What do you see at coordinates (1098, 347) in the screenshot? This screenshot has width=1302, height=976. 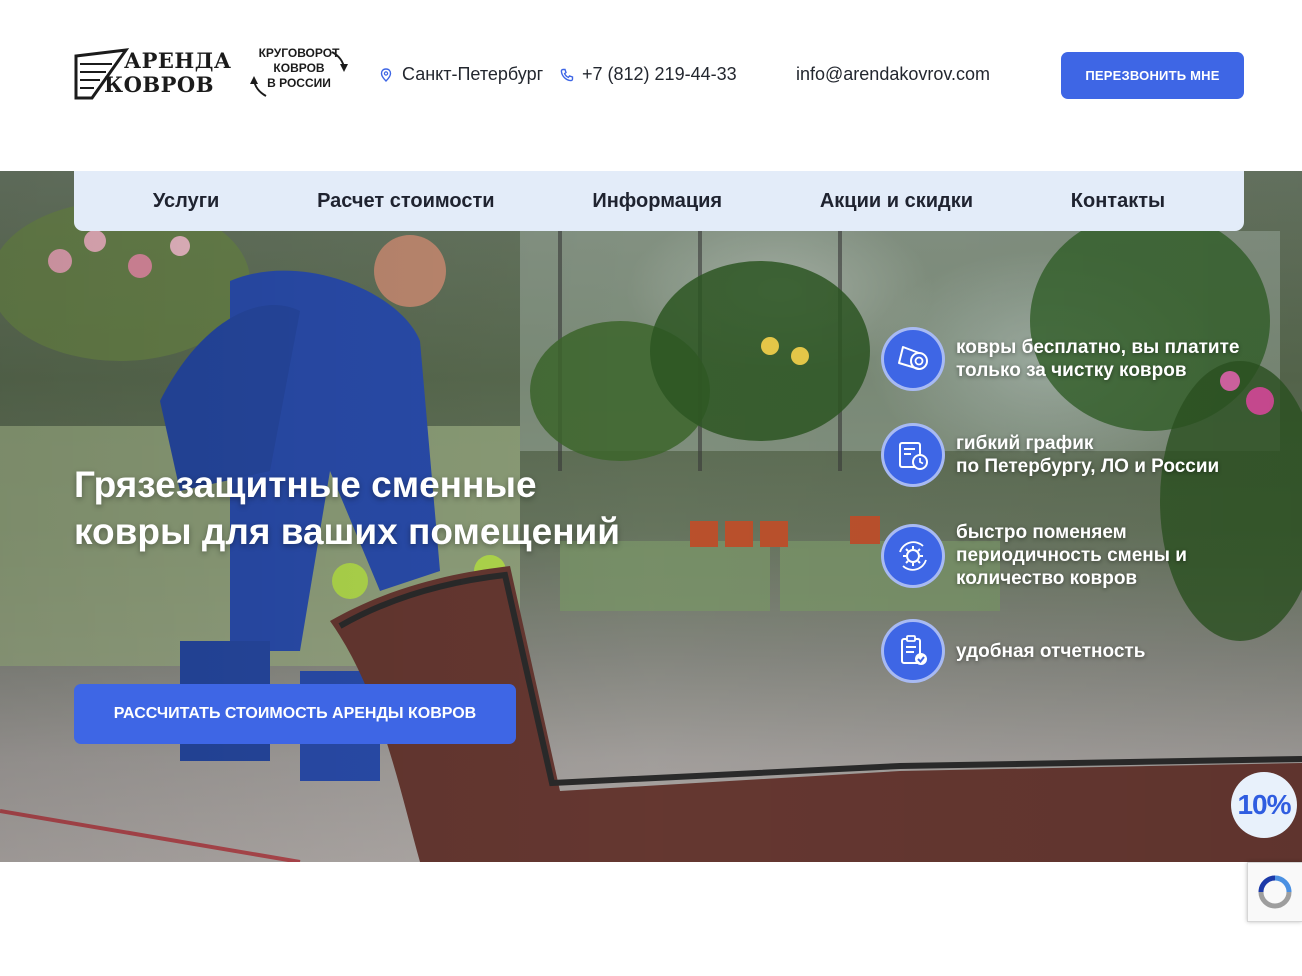 I see `feature-line: ковры бесплатно, вы платите` at bounding box center [1098, 347].